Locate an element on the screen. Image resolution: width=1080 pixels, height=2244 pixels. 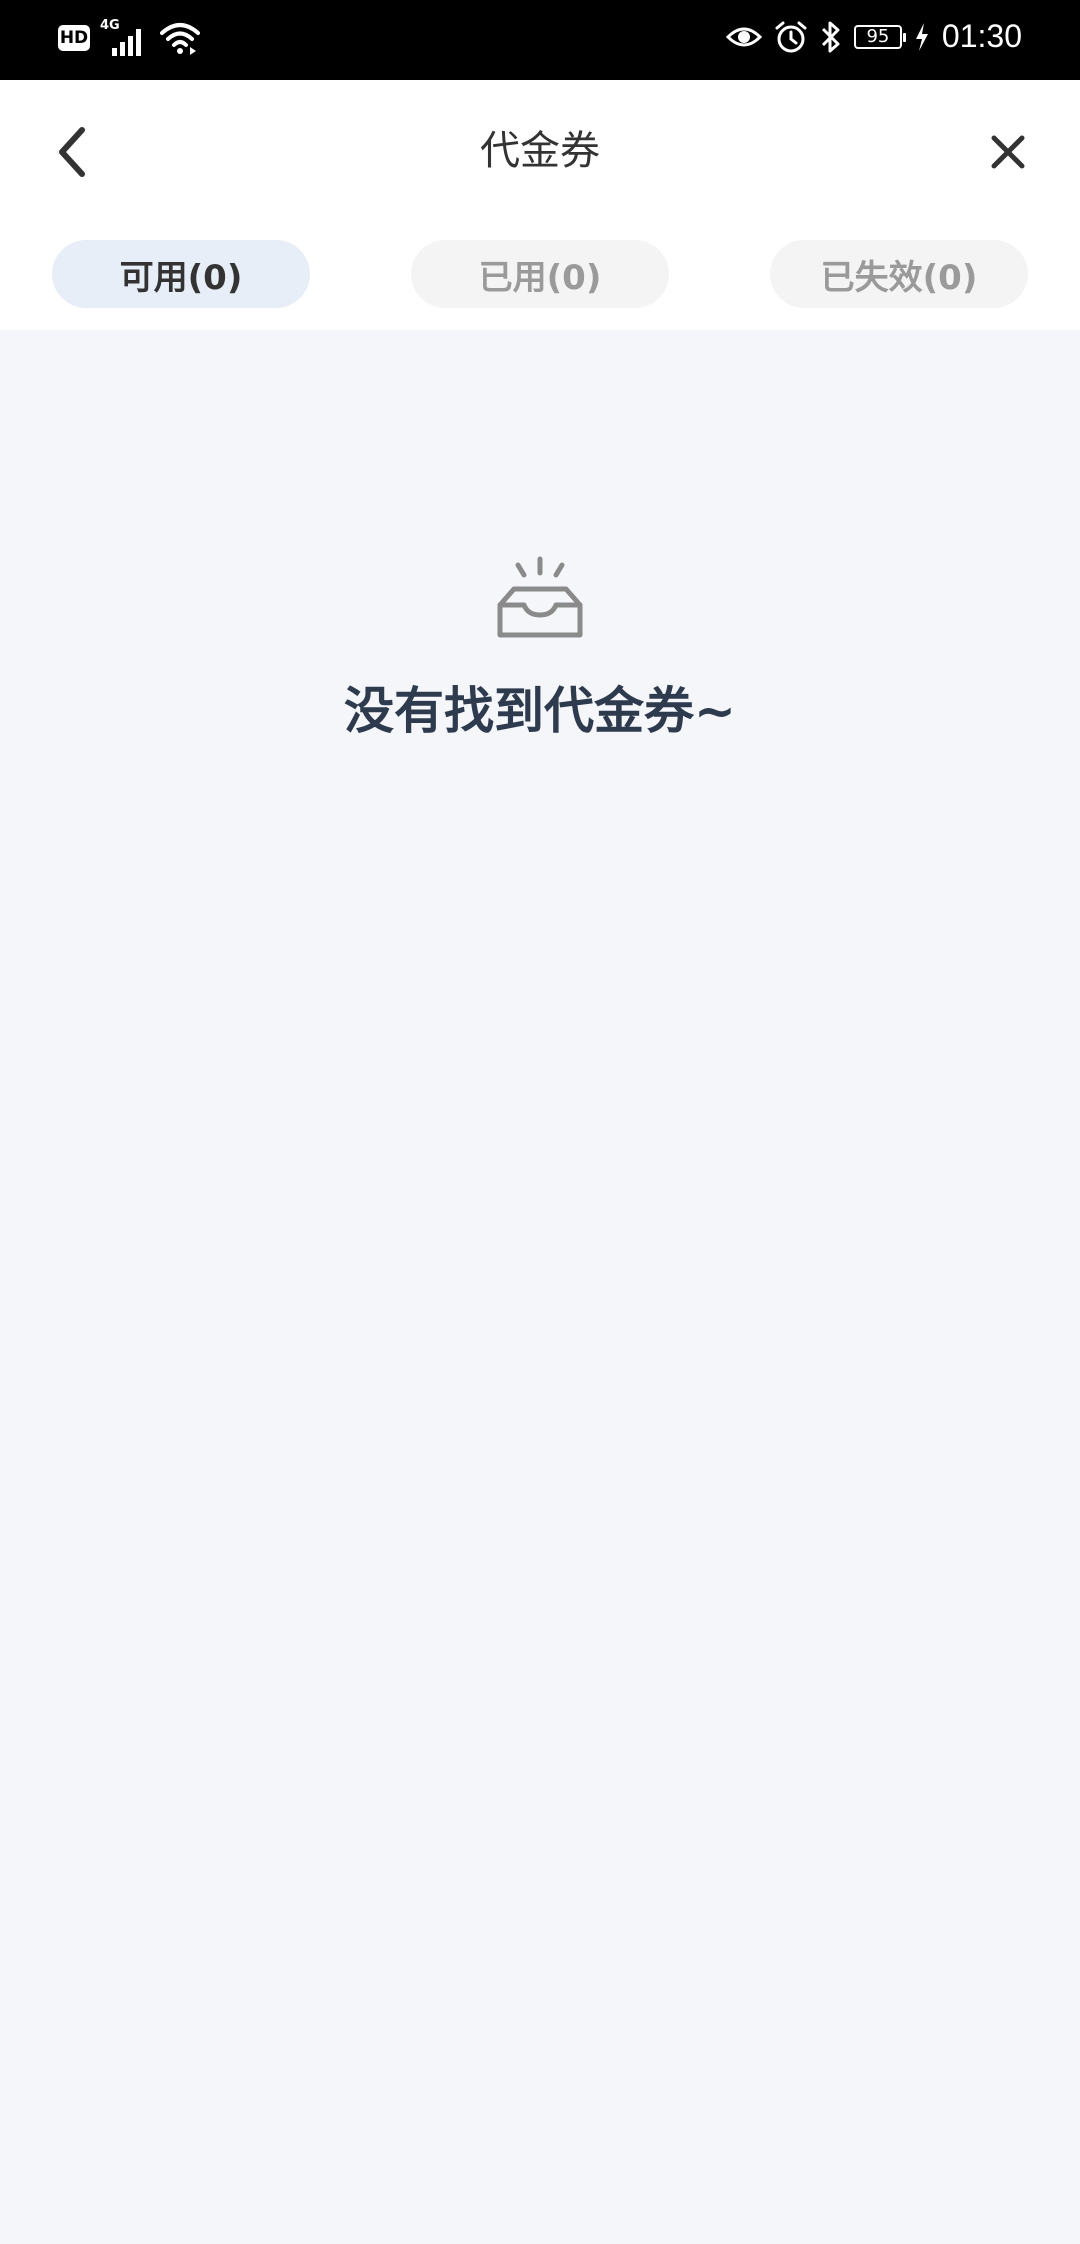
tab-used: 已用(0) is located at coordinates (540, 274).